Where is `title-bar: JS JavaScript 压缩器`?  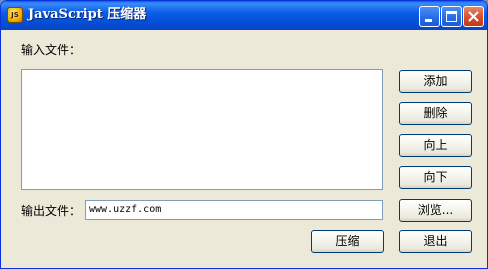
title-bar: JS JavaScript 压缩器 is located at coordinates (244, 15).